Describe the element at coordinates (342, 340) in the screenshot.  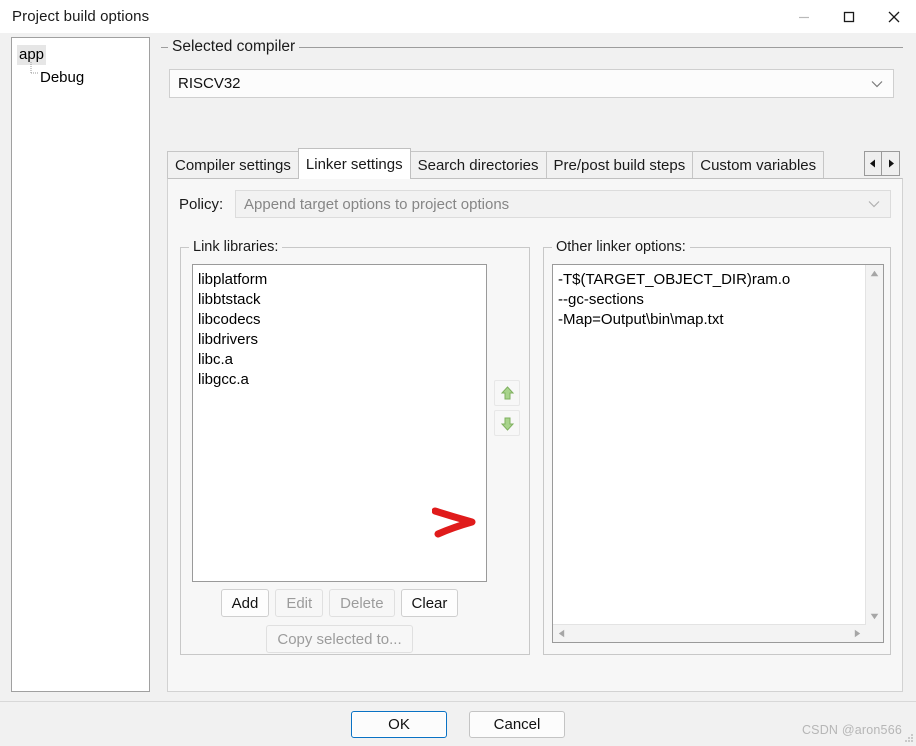
I see `list-item: libdrivers` at that location.